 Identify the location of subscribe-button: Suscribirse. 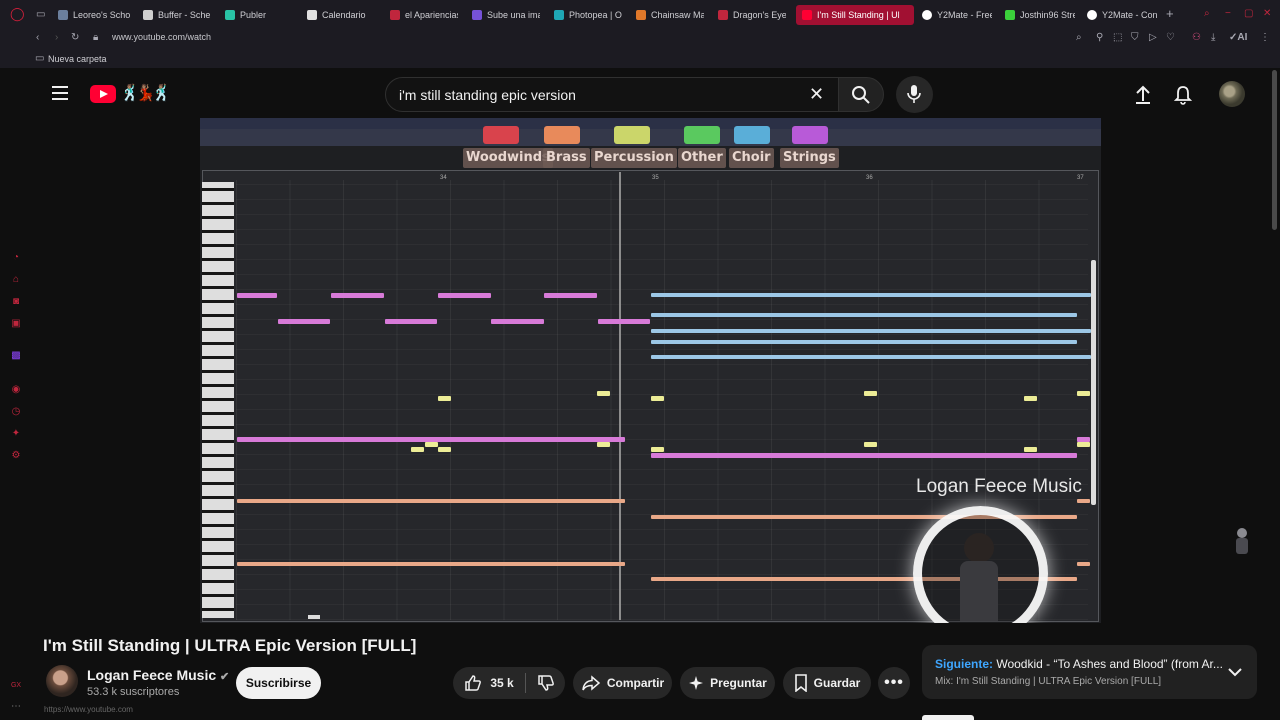
(278, 683).